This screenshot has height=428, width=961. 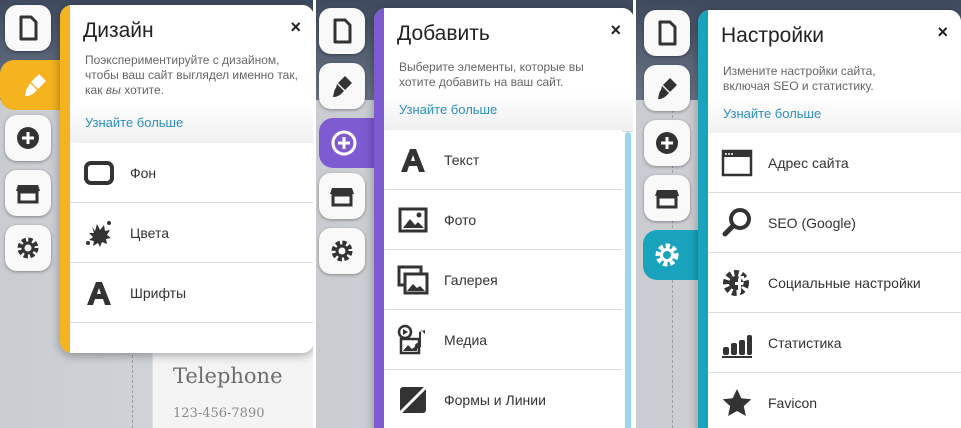 What do you see at coordinates (158, 292) in the screenshot?
I see `list-item-label: Шрифты` at bounding box center [158, 292].